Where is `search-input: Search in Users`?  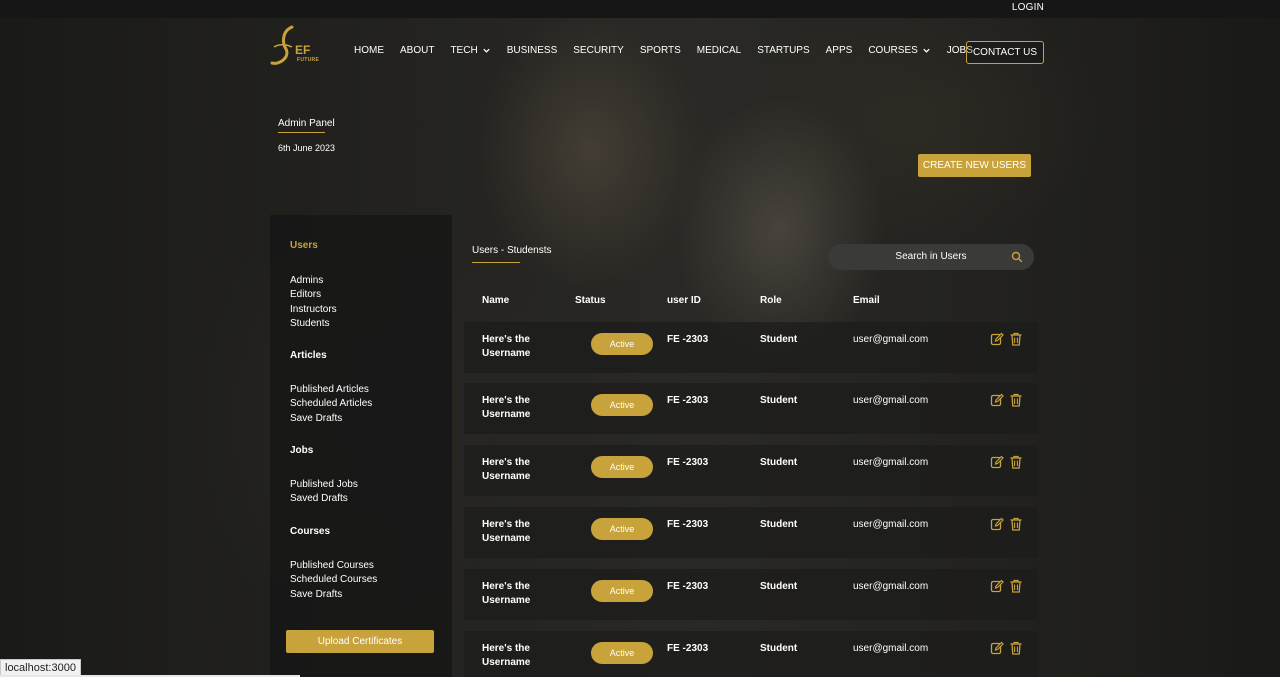
search-input: Search in Users is located at coordinates (931, 257).